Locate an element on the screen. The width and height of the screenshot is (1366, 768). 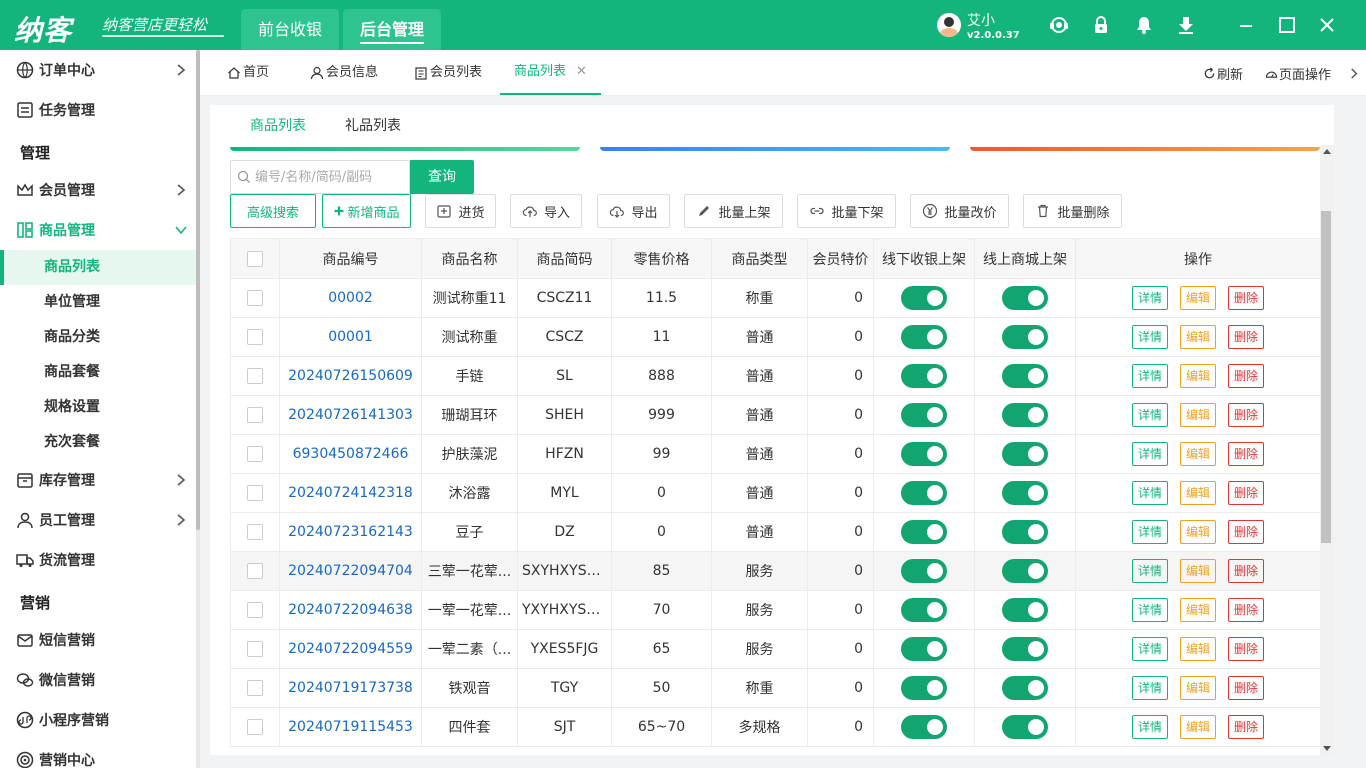
column-header: 零售价格 is located at coordinates (661, 258).